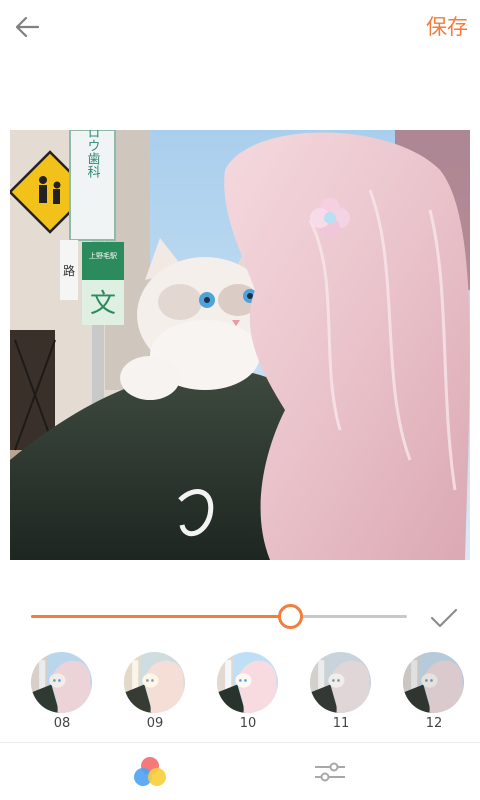  I want to click on adjust-slider-row, so click(240, 618).